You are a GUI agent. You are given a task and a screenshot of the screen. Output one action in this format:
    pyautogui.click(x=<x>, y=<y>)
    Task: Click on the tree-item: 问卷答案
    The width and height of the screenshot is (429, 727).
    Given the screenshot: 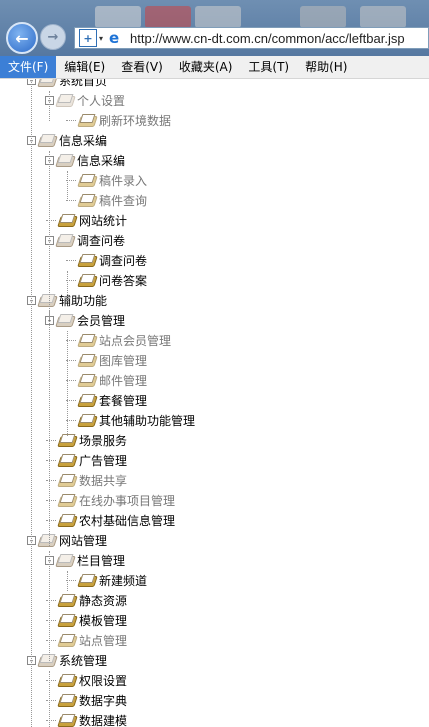 What is the action you would take?
    pyautogui.click(x=112, y=280)
    